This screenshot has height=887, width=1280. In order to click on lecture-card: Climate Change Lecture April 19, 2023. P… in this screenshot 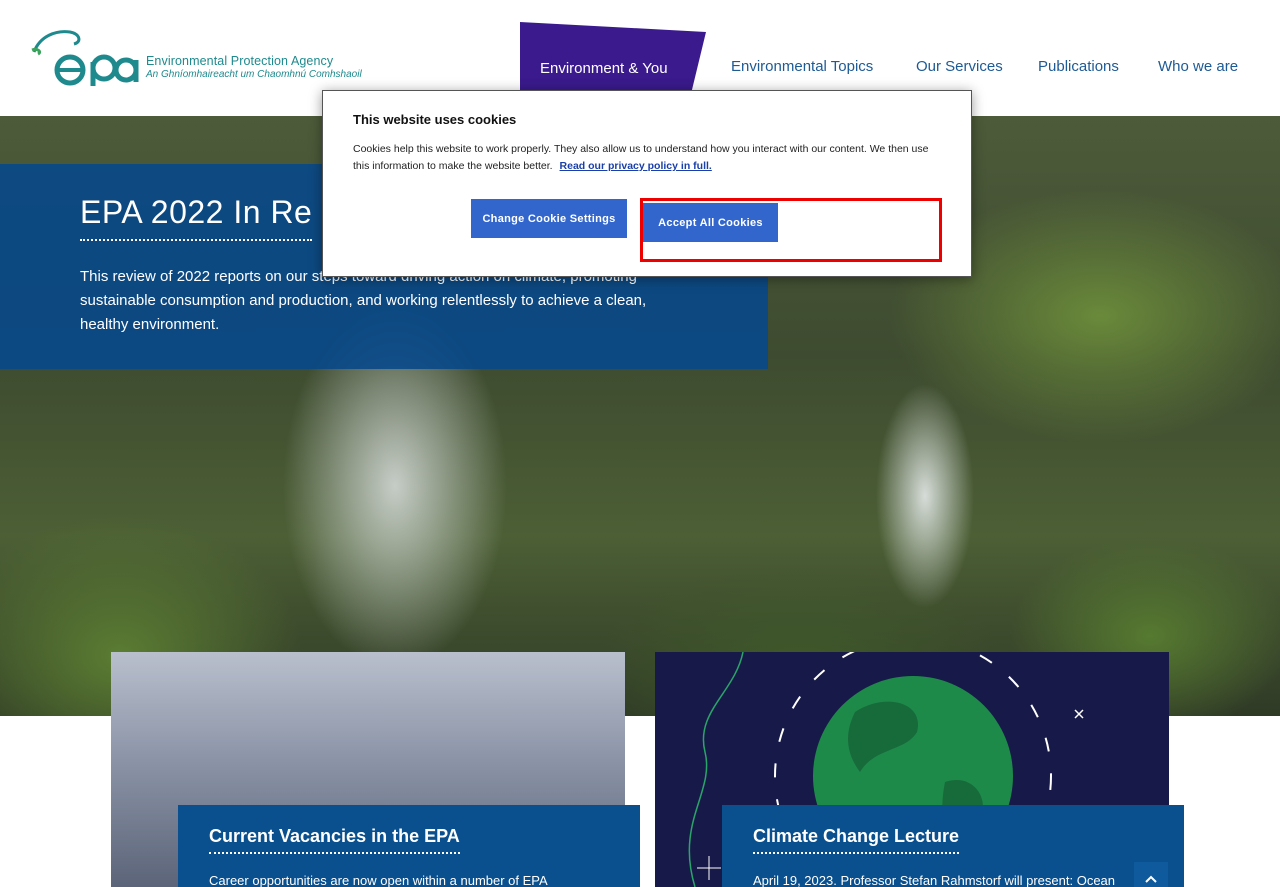, I will do `click(953, 846)`.